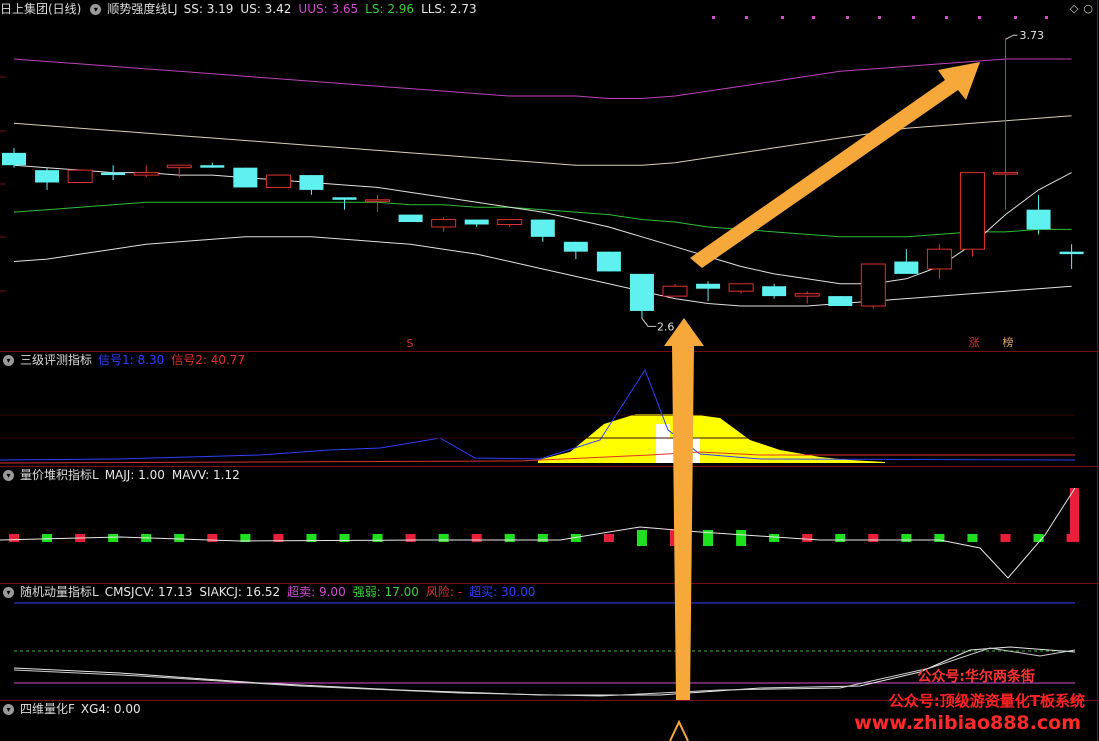  What do you see at coordinates (59, 475) in the screenshot?
I see `panel3-title: 量价堆积指标L` at bounding box center [59, 475].